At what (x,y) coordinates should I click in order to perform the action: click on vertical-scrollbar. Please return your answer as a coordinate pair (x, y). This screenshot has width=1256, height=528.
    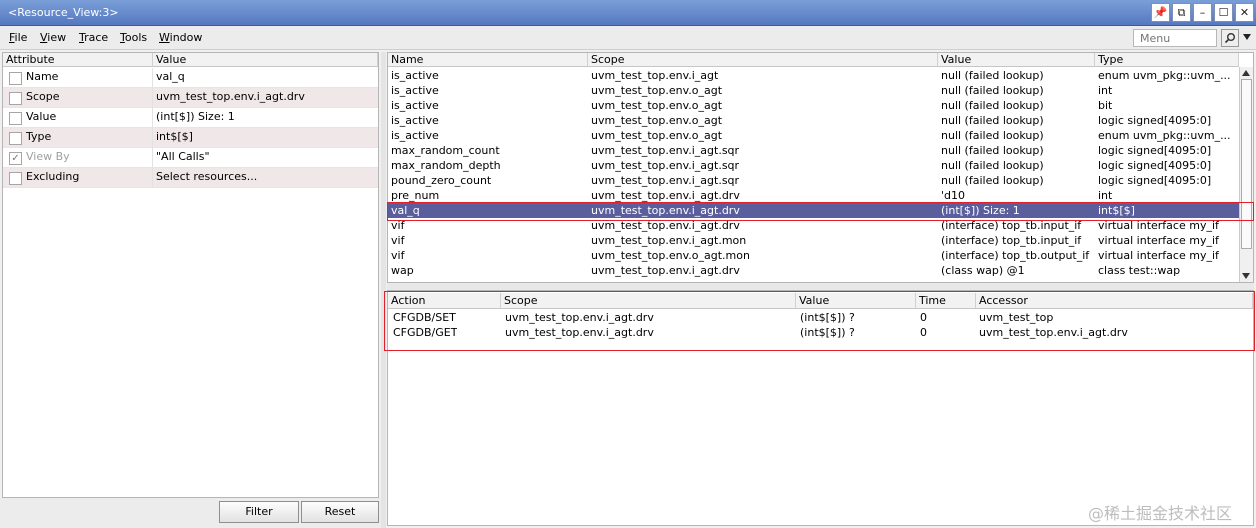
    Looking at the image, I should click on (1246, 174).